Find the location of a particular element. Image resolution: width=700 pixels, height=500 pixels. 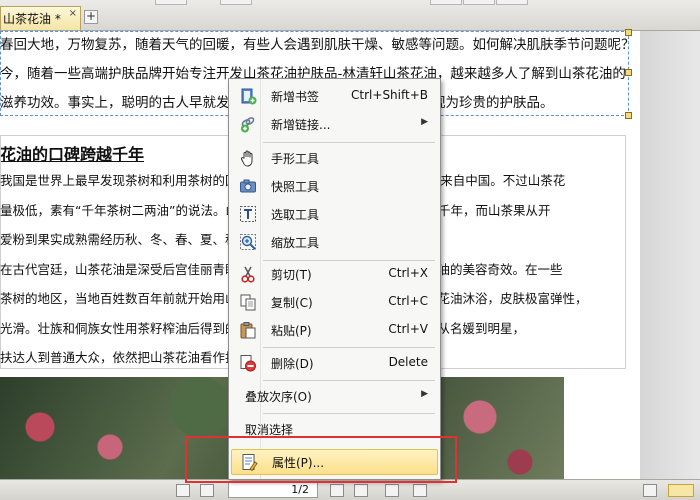

single-page-view-icon is located at coordinates (650, 490).